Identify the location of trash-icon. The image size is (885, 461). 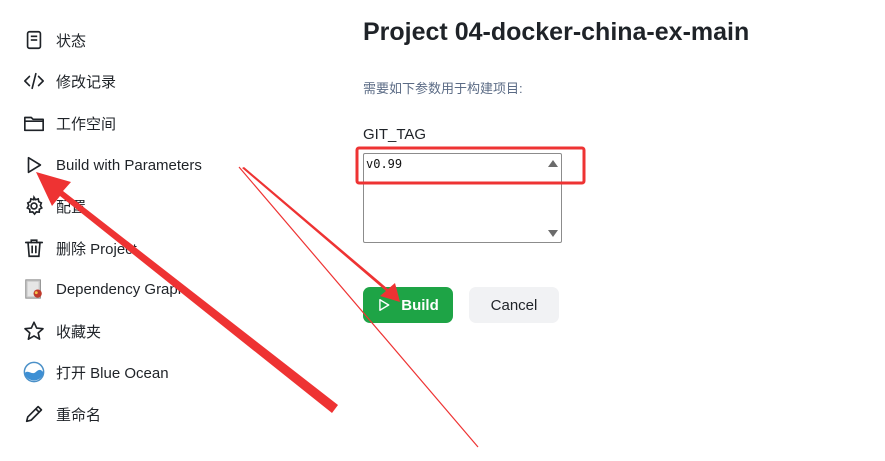
(34, 248).